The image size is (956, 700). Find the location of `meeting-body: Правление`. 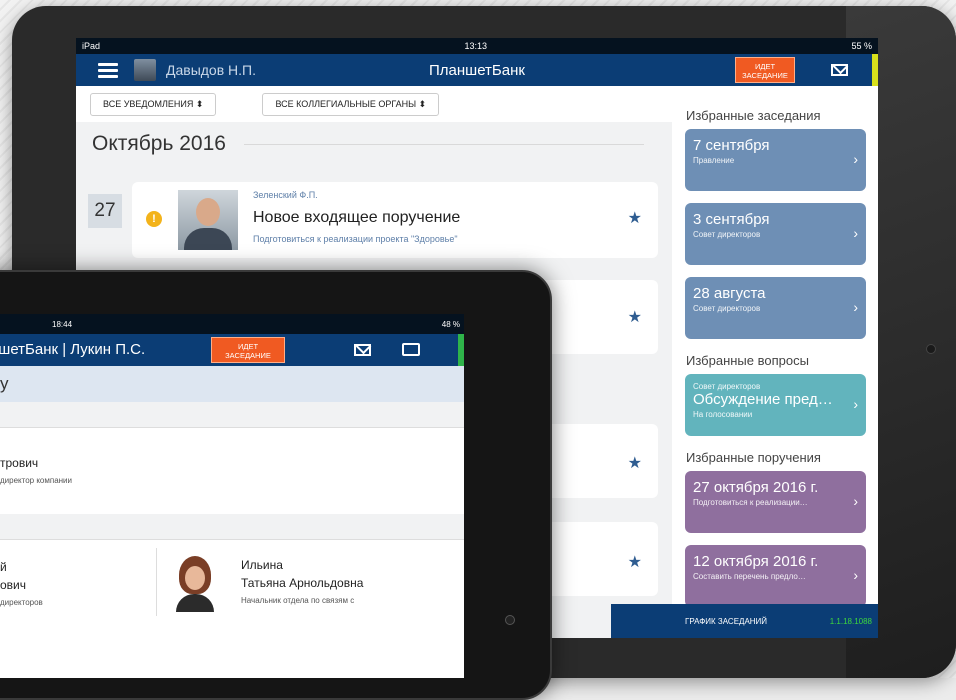

meeting-body: Правление is located at coordinates (714, 160).